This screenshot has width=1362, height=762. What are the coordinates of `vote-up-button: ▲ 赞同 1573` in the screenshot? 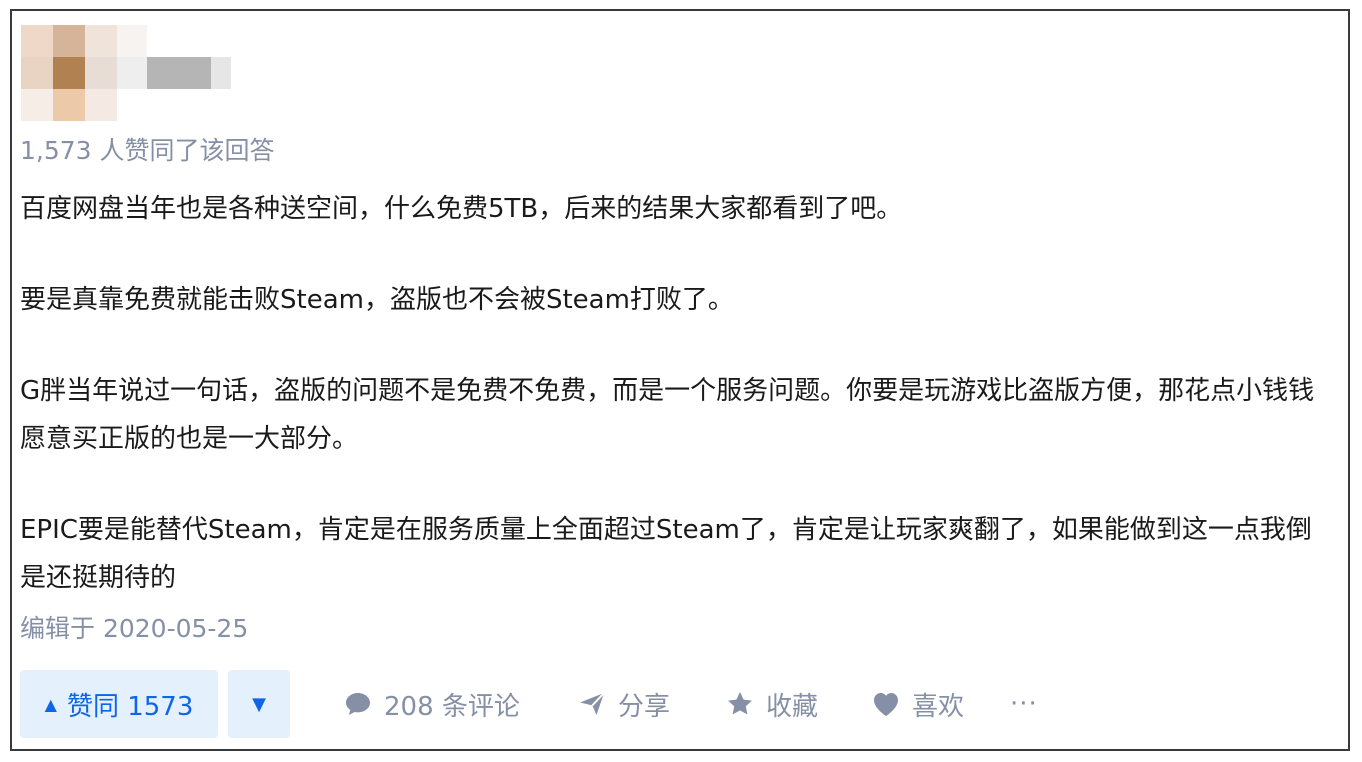 It's located at (119, 704).